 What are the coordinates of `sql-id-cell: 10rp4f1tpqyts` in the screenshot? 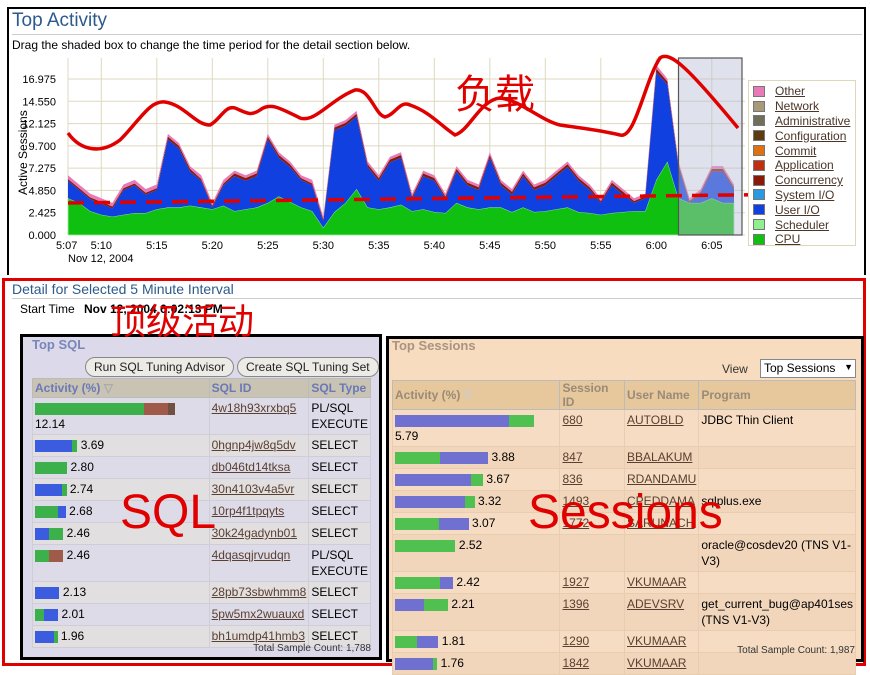 It's located at (259, 511).